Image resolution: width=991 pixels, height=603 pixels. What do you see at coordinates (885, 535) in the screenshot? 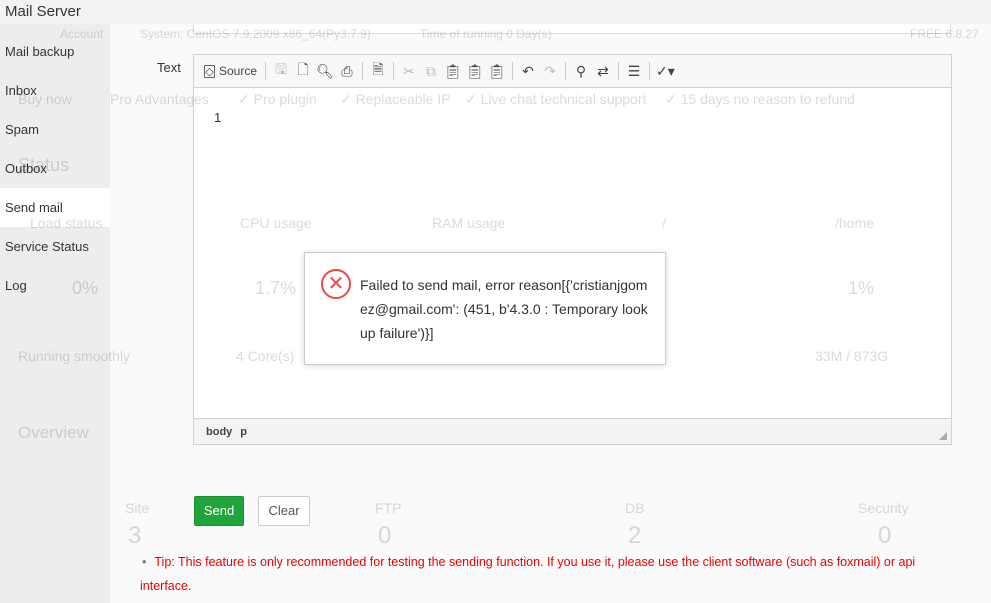
I see `bg-n-sec: 0` at bounding box center [885, 535].